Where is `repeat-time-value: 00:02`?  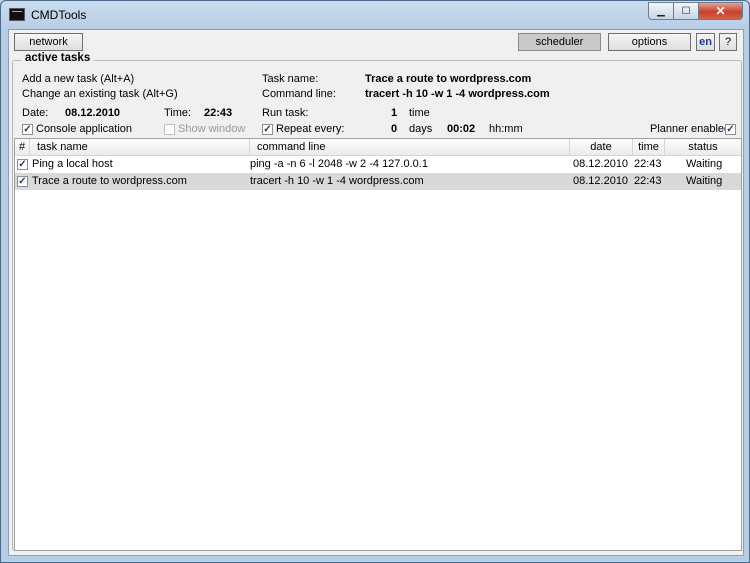
repeat-time-value: 00:02 is located at coordinates (461, 129).